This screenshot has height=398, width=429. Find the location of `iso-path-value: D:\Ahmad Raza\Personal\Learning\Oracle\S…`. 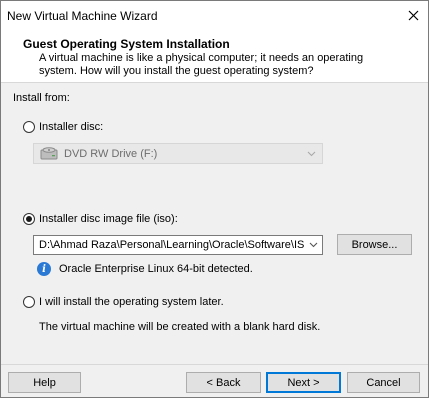

iso-path-value: D:\Ahmad Raza\Personal\Learning\Oracle\S… is located at coordinates (172, 245).